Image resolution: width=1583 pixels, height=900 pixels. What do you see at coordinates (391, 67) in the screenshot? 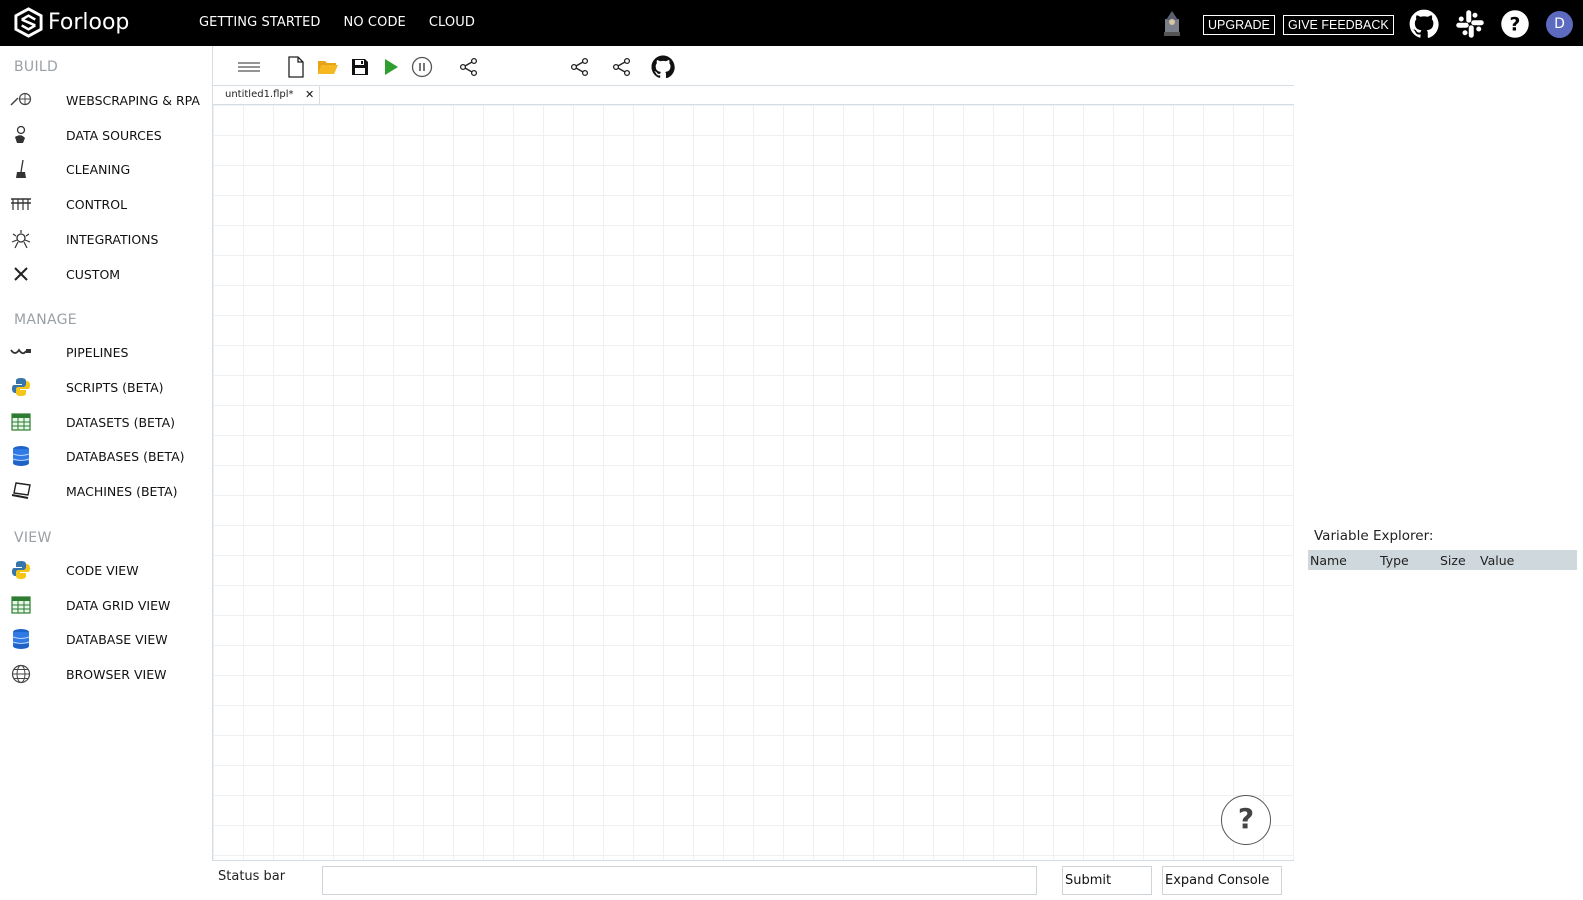
I see `run-icon` at bounding box center [391, 67].